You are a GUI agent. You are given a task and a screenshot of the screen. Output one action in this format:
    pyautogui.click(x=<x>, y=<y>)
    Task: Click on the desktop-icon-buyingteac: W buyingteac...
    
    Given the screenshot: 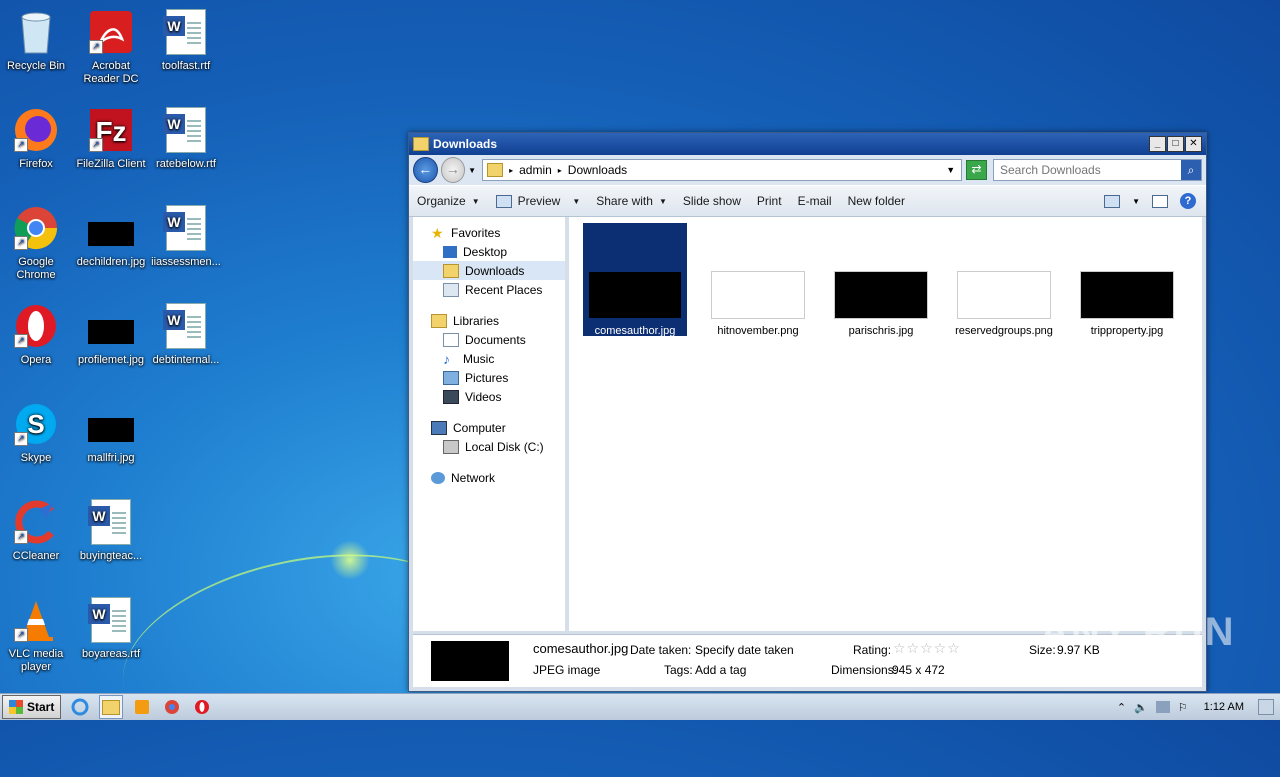 What is the action you would take?
    pyautogui.click(x=111, y=530)
    